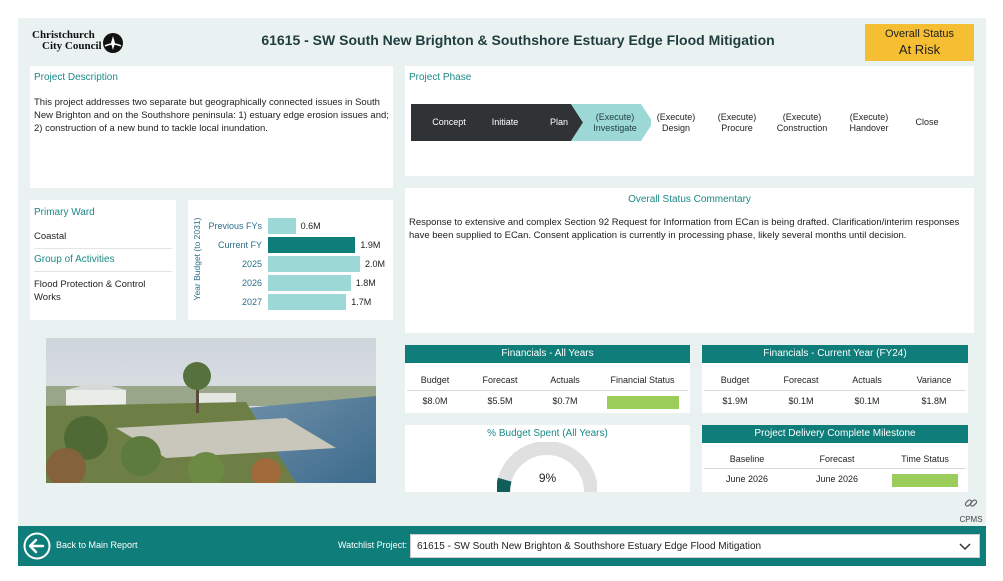  What do you see at coordinates (934, 401) in the screenshot?
I see `fin-cur-variance: $1.8M` at bounding box center [934, 401].